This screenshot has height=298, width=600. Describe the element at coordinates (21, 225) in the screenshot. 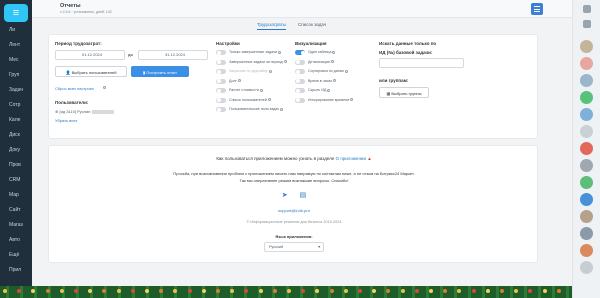

I see `sidebar-item: Магаз` at that location.